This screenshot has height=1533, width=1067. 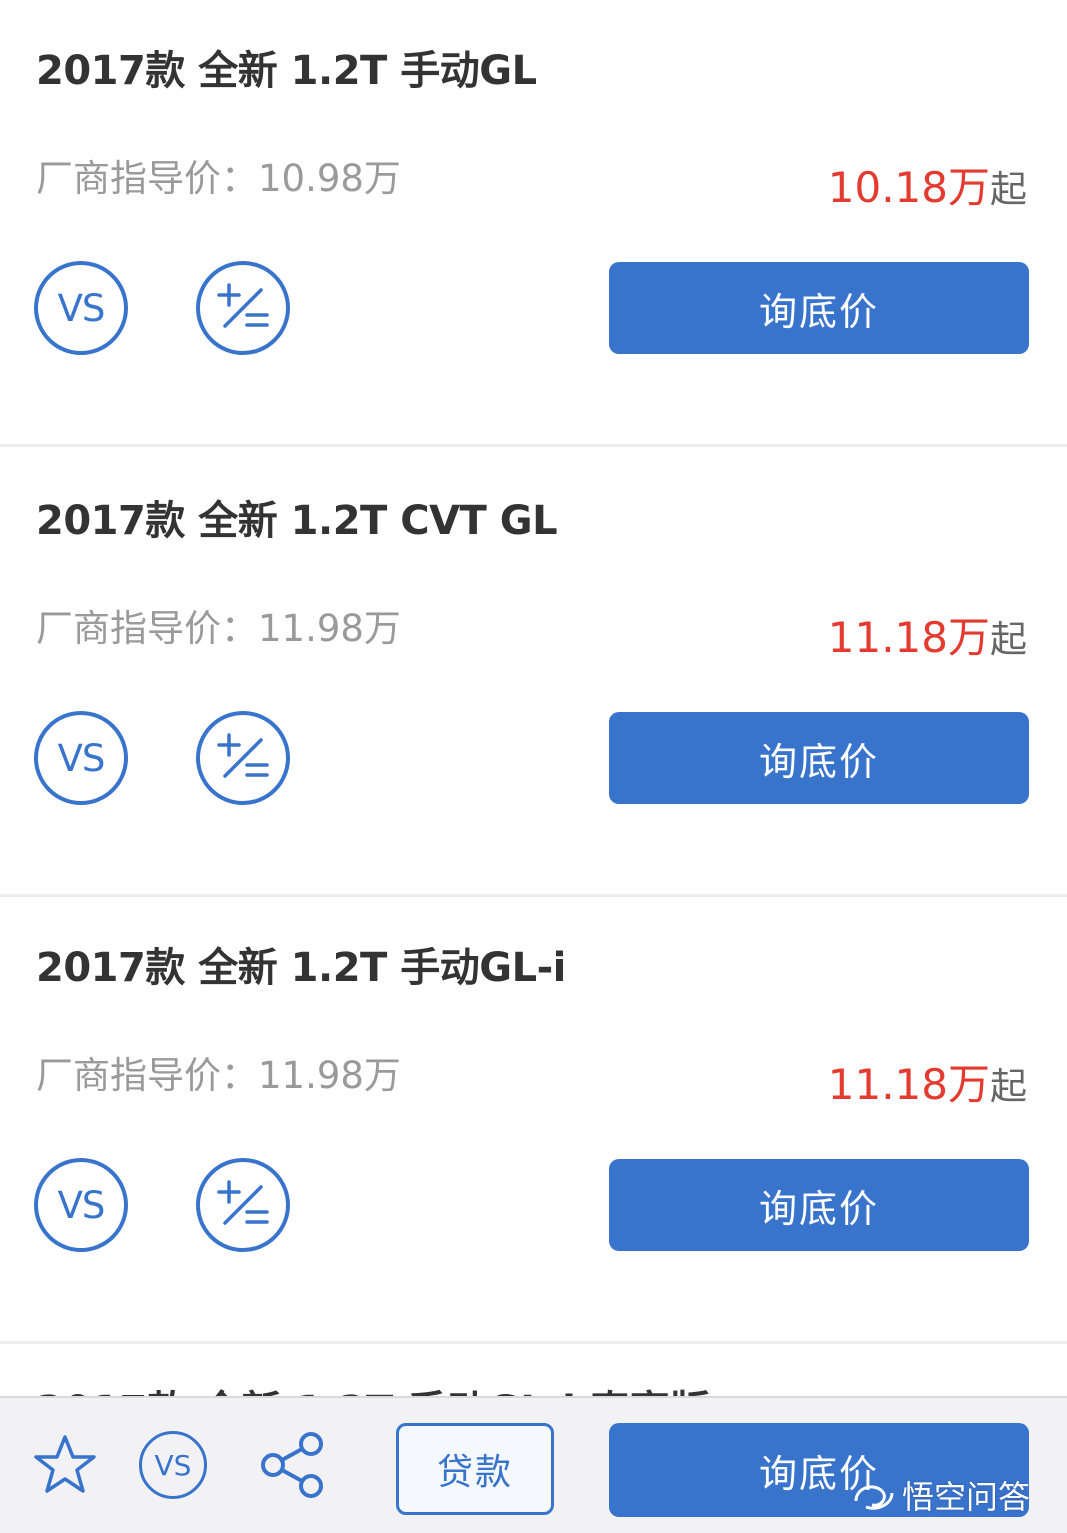 What do you see at coordinates (65, 1465) in the screenshot?
I see `star-icon` at bounding box center [65, 1465].